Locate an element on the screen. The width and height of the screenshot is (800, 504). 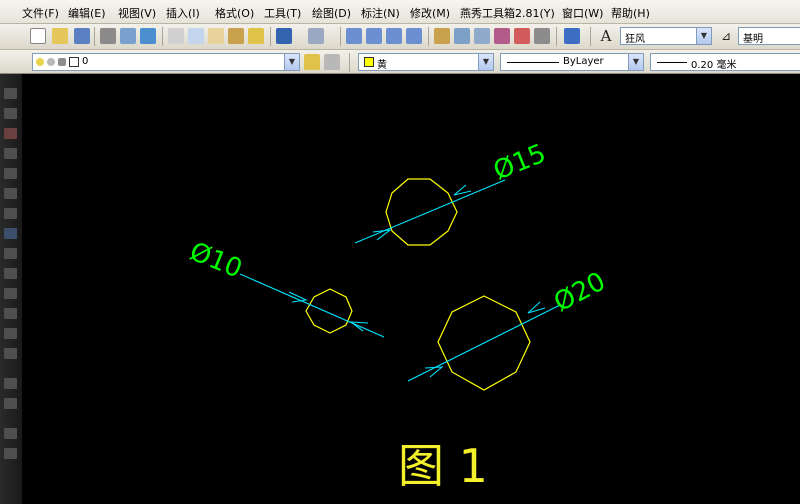
dimension-style-value: 基明 is located at coordinates (753, 39).